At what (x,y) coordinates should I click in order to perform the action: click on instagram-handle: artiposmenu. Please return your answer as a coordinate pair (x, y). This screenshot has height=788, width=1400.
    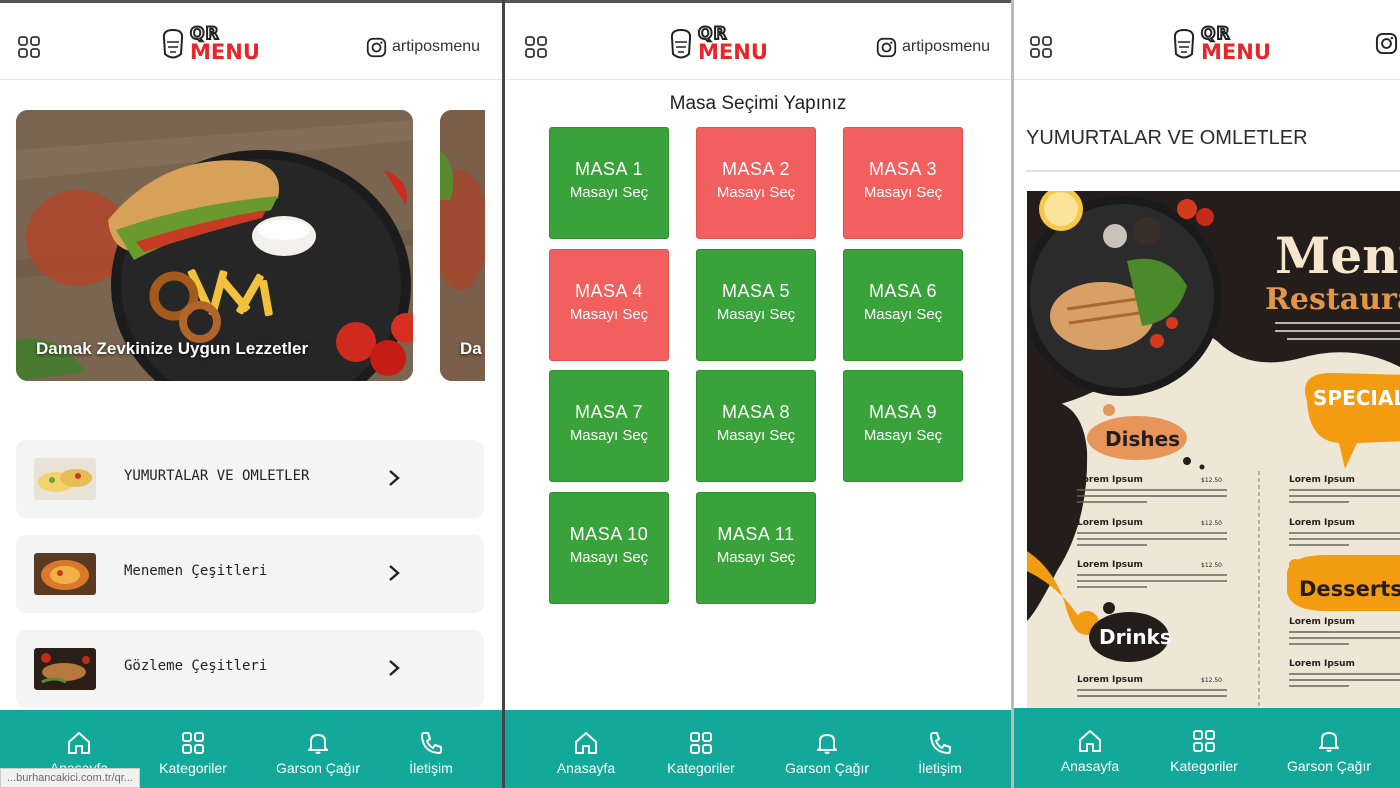
    Looking at the image, I should click on (436, 46).